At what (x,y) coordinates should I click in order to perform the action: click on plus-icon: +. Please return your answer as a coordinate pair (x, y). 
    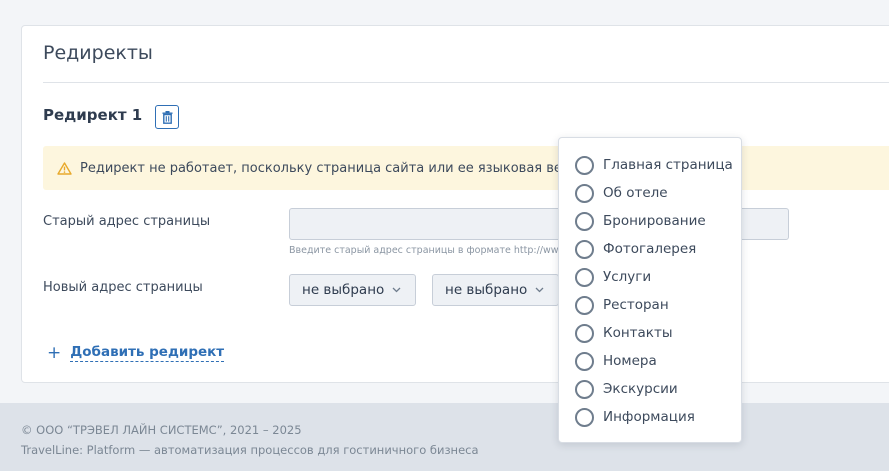
    Looking at the image, I should click on (54, 352).